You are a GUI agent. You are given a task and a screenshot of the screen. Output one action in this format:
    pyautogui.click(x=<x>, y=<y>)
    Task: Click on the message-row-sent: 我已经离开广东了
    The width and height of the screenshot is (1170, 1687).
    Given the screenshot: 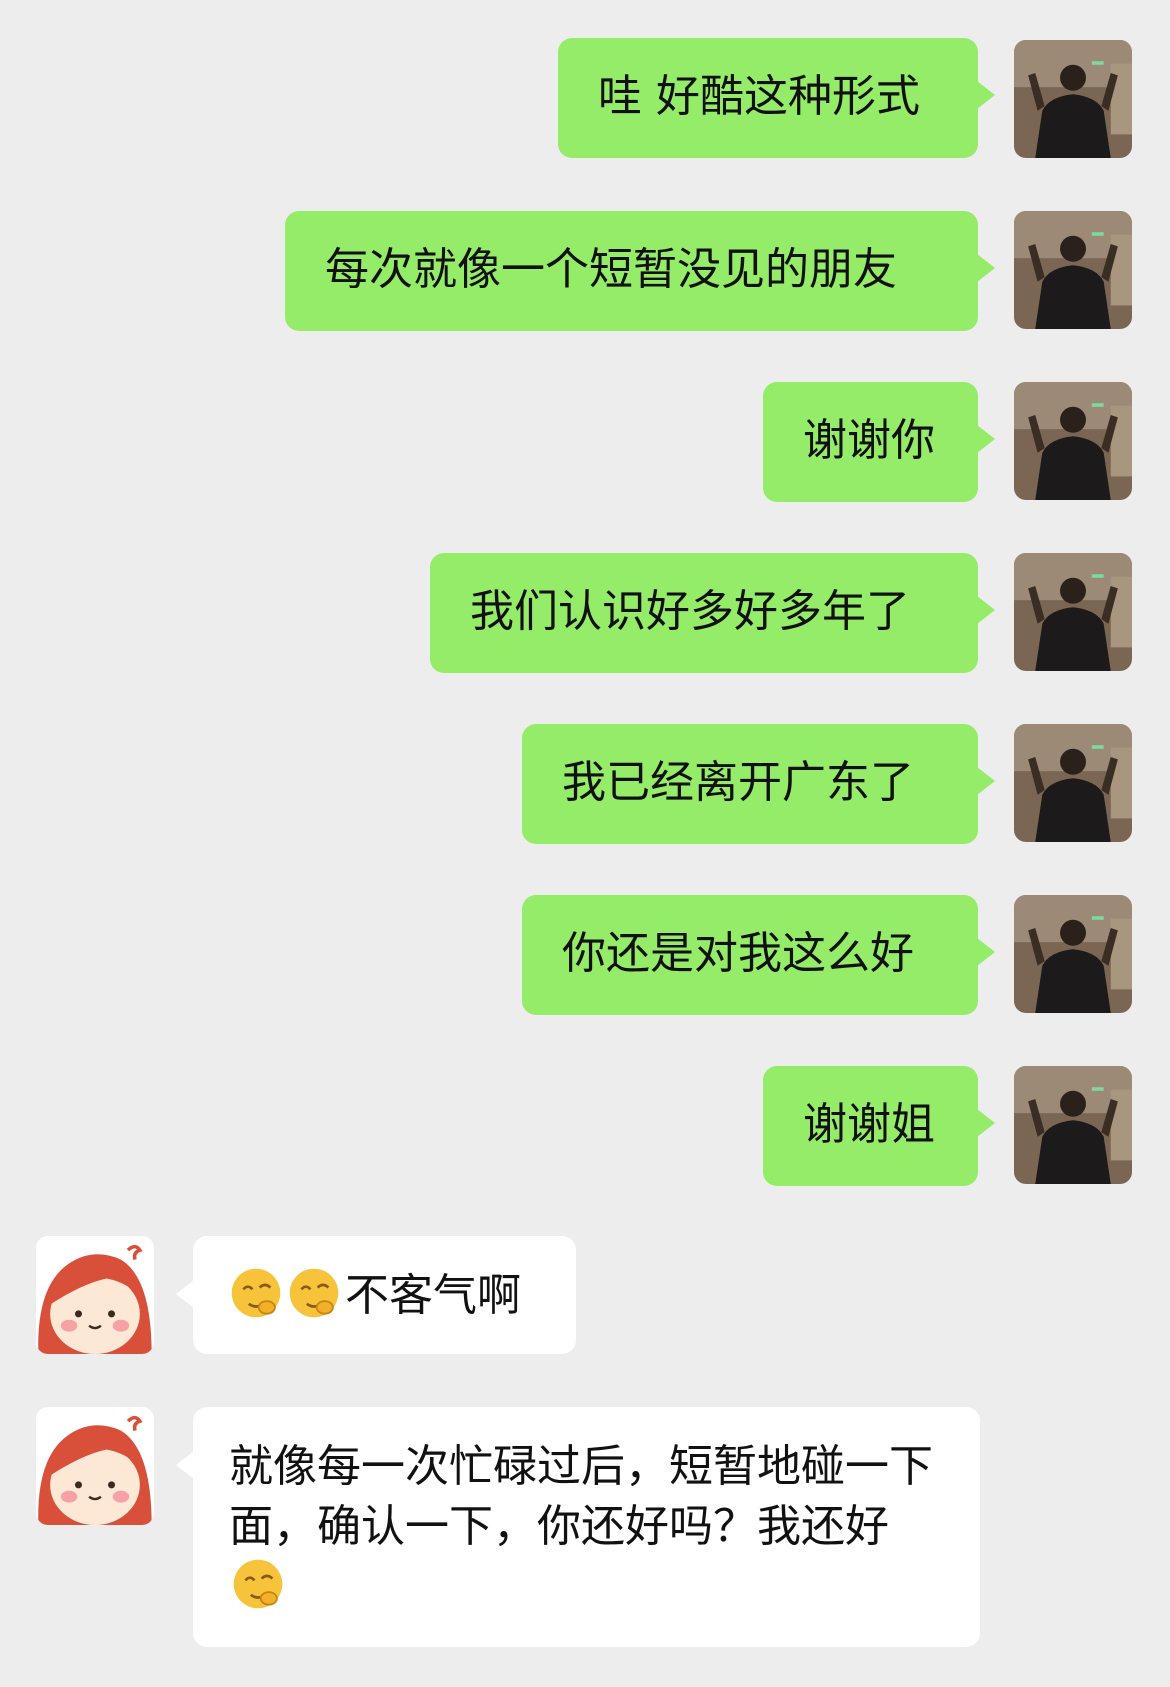 What is the action you would take?
    pyautogui.click(x=585, y=784)
    